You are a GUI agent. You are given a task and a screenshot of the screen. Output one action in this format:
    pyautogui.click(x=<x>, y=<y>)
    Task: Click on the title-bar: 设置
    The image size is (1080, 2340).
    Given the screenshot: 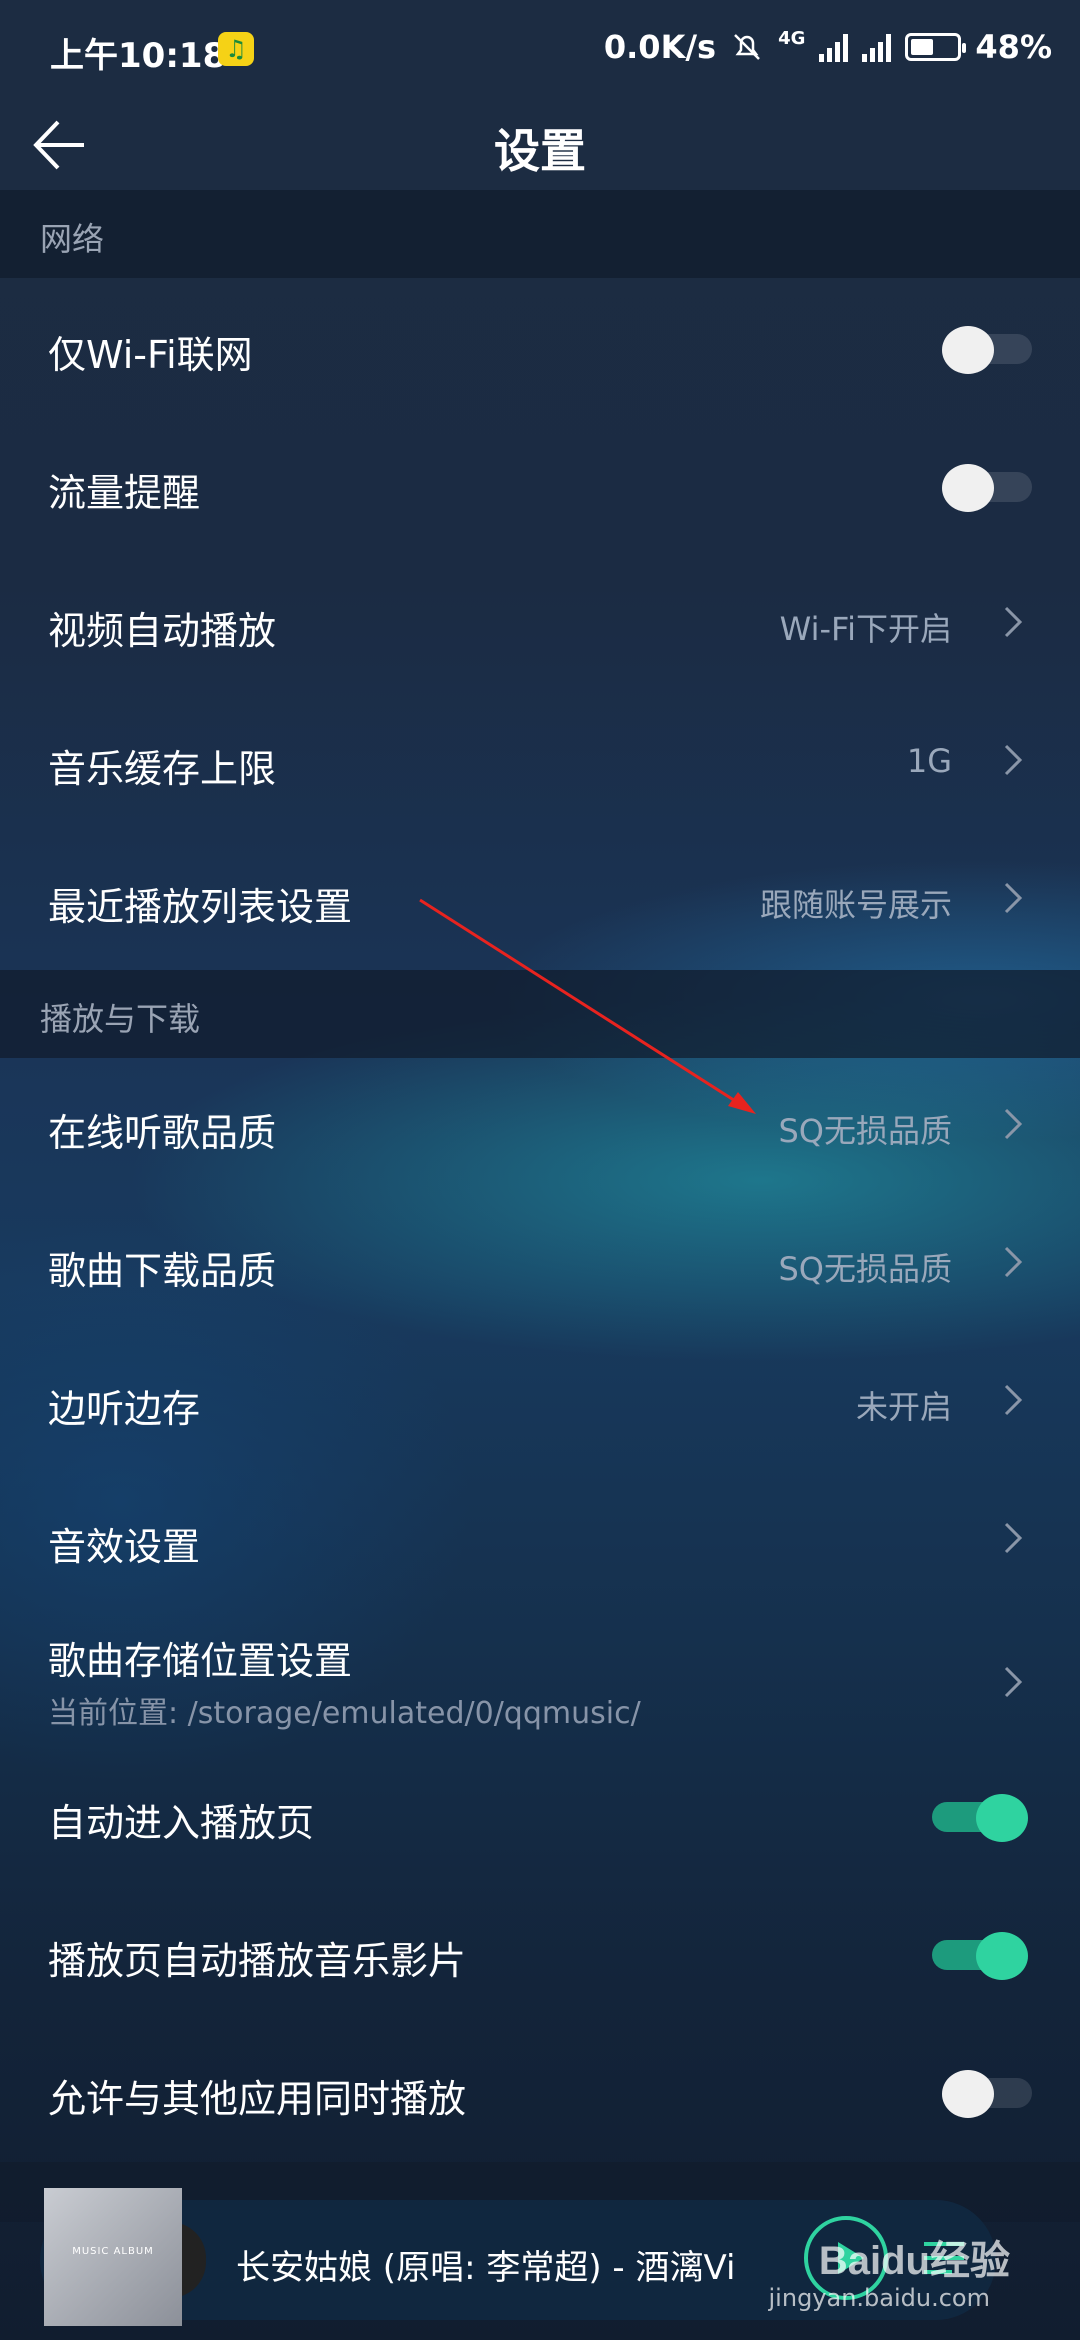 What is the action you would take?
    pyautogui.click(x=540, y=142)
    